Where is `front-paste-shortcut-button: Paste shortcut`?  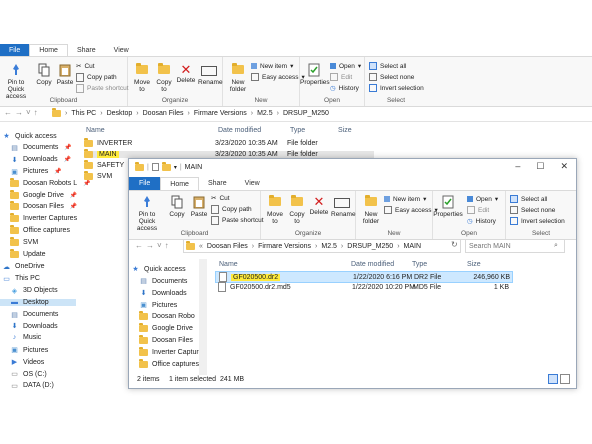
front-paste-shortcut-button: Paste shortcut is located at coordinates (237, 220).